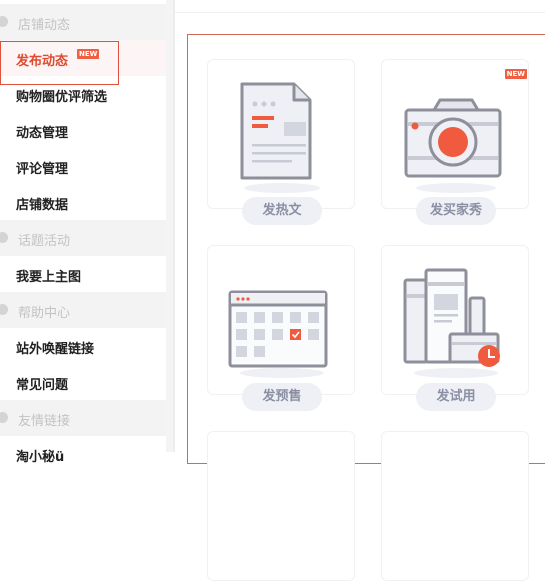 This screenshot has height=581, width=545. What do you see at coordinates (453, 145) in the screenshot?
I see `camera-icon` at bounding box center [453, 145].